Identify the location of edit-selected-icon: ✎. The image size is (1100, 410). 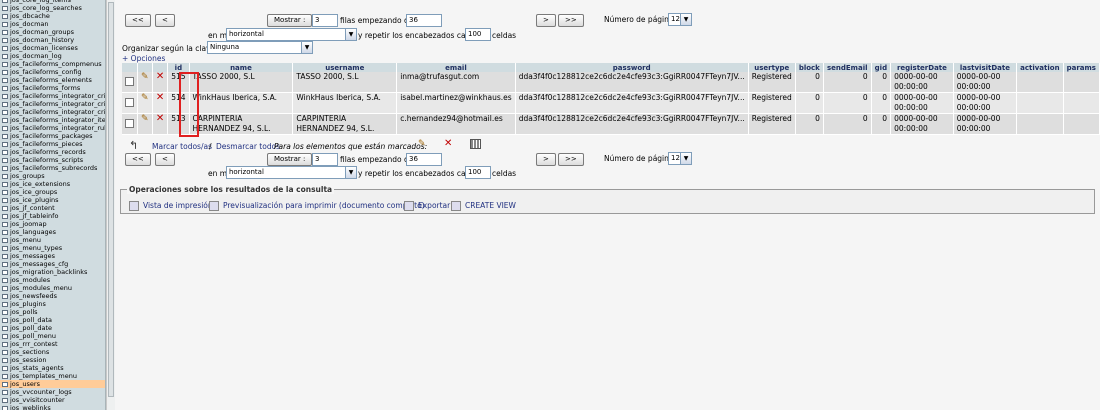
(422, 144).